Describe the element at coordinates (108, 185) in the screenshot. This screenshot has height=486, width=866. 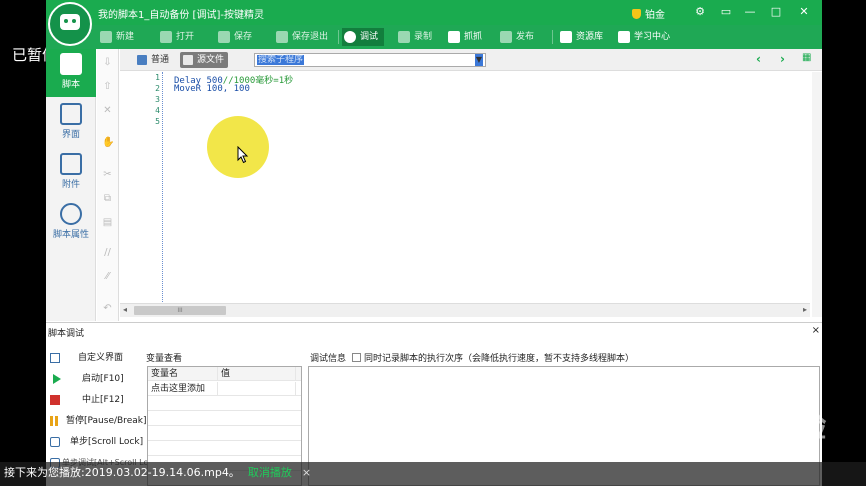
I see `command-tool-strip: ⇩ ⇧ ✕ ✋ ✂ ⧉ ▤ // ⁄⁄ ↶` at that location.